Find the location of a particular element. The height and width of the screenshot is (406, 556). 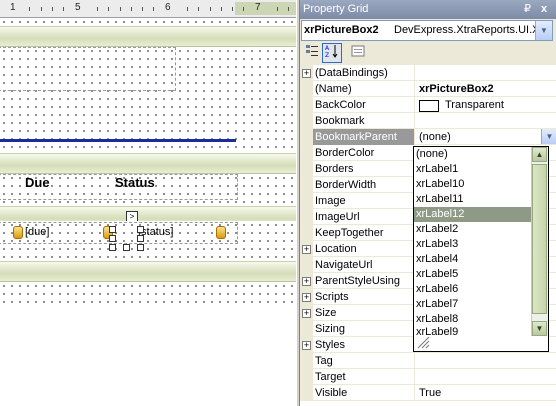

ruler-number: 7 is located at coordinates (258, 7).